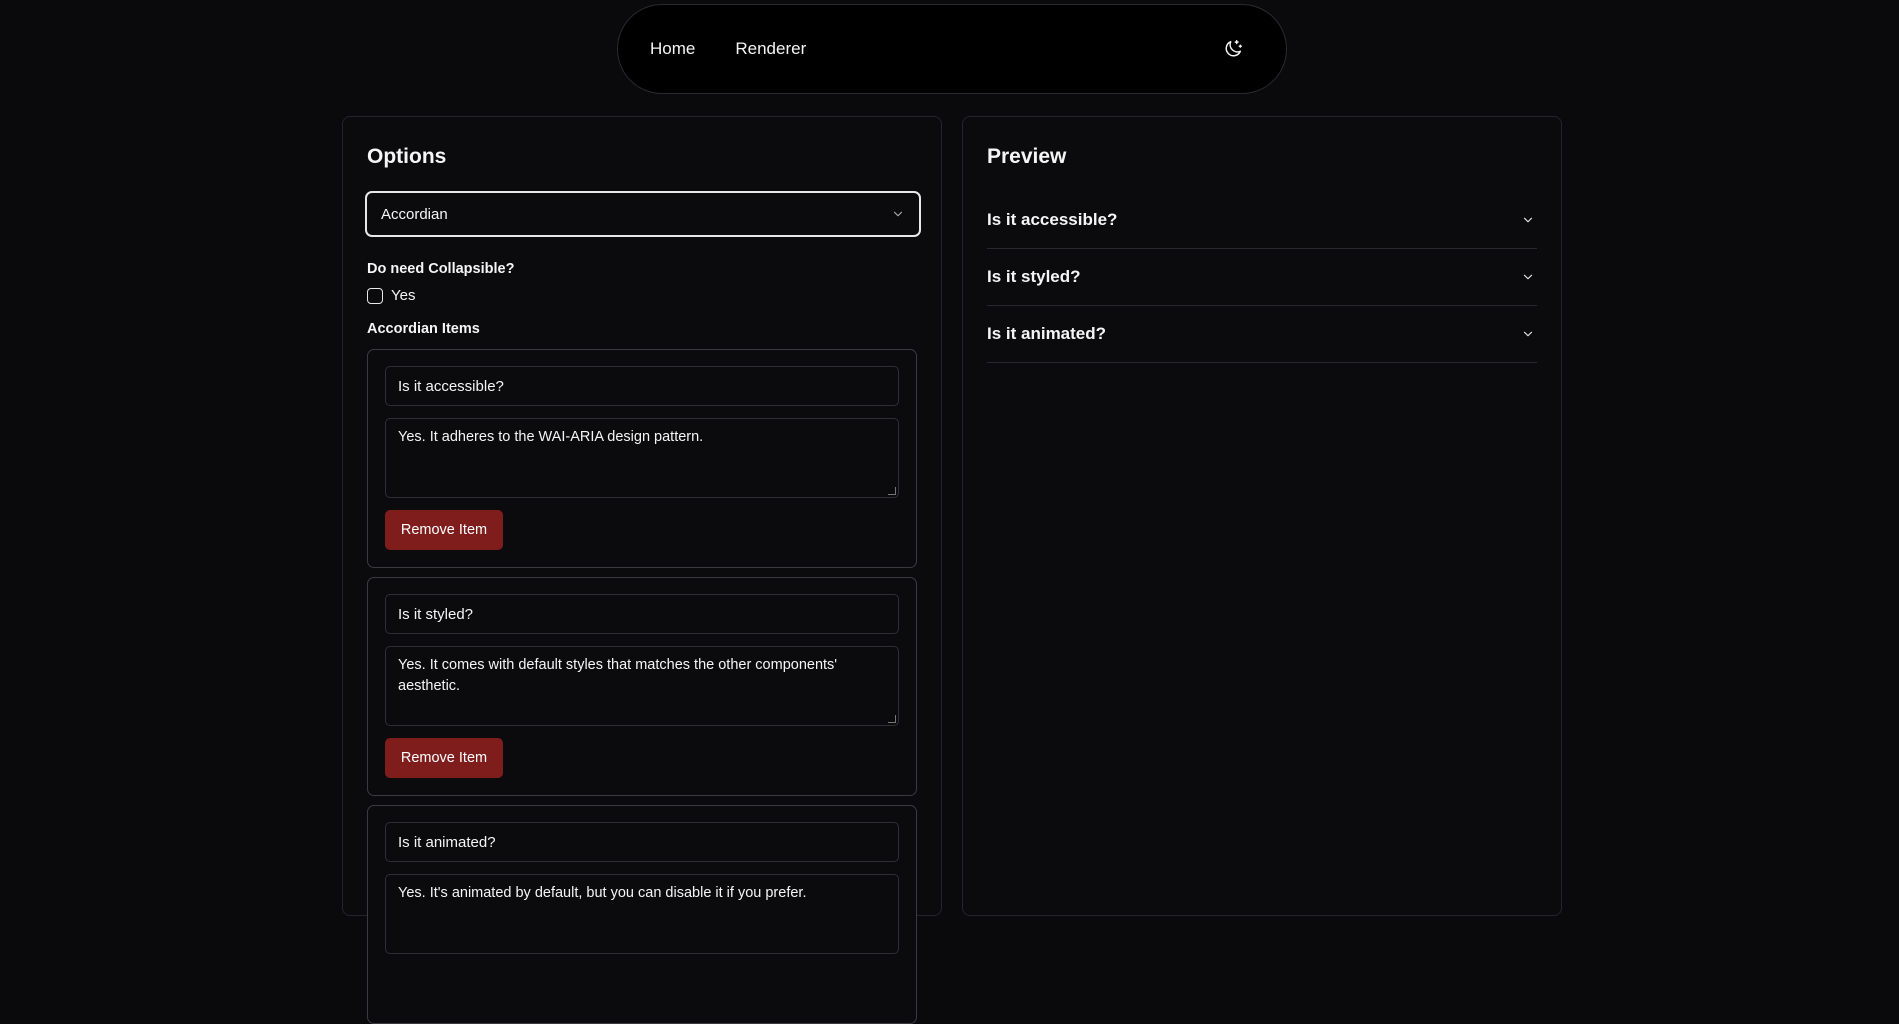  What do you see at coordinates (672, 49) in the screenshot?
I see `nav-home-link: Home` at bounding box center [672, 49].